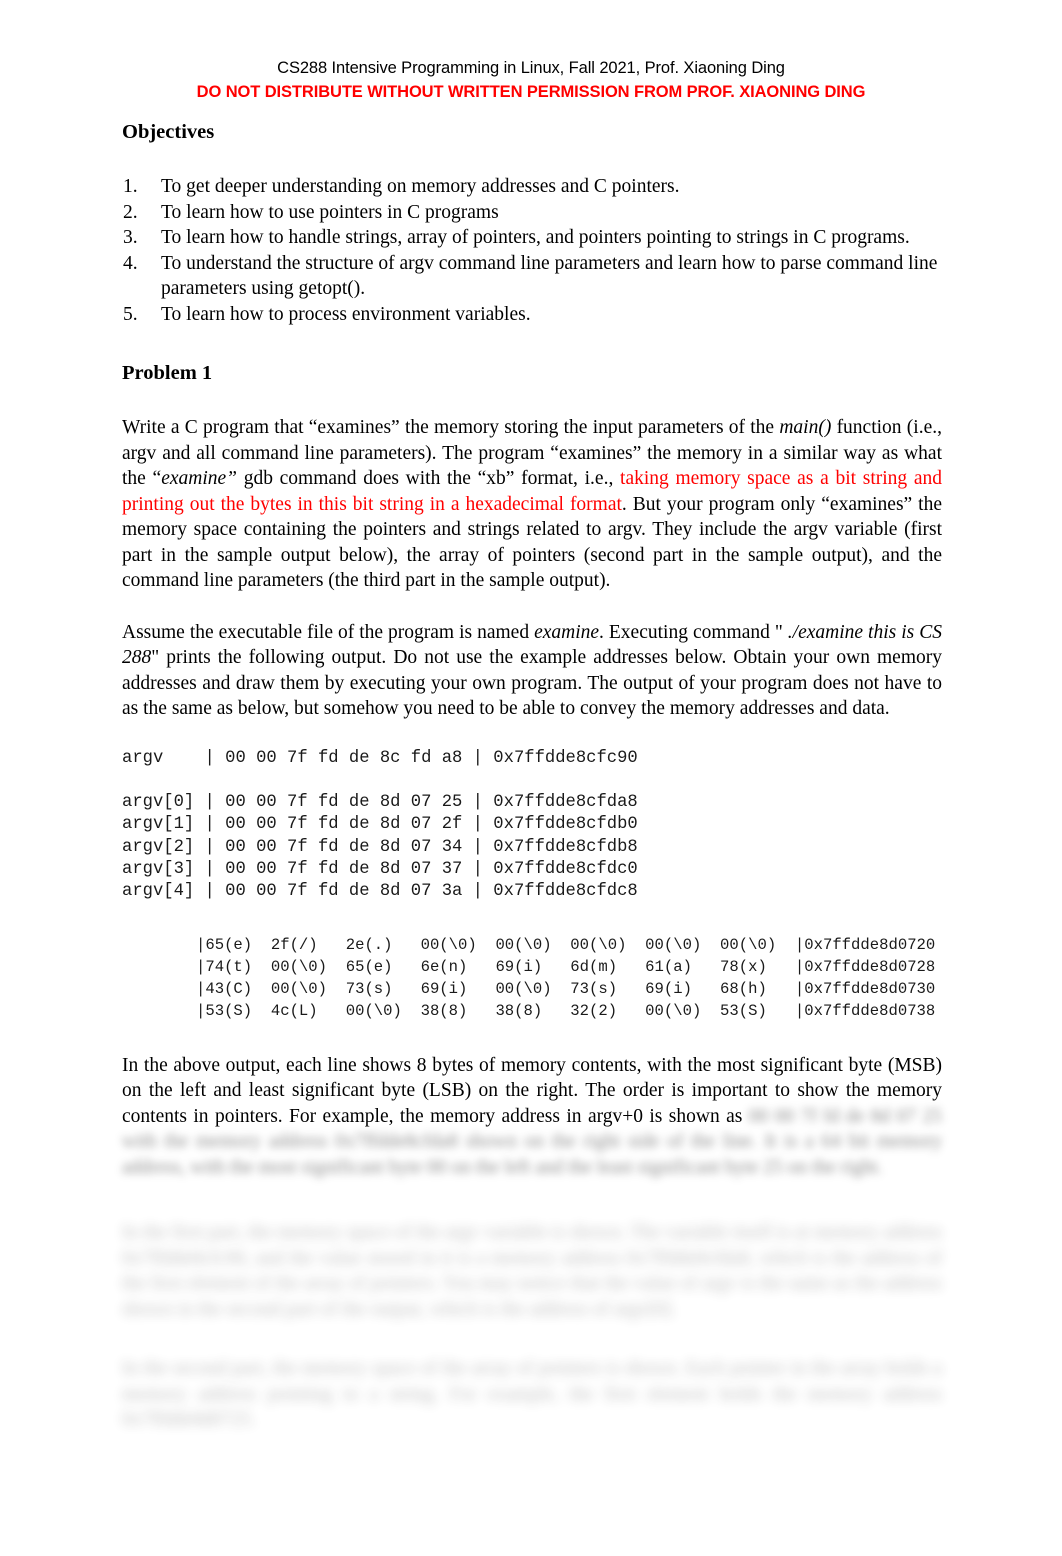  I want to click on list-item-number: 4., so click(130, 263).